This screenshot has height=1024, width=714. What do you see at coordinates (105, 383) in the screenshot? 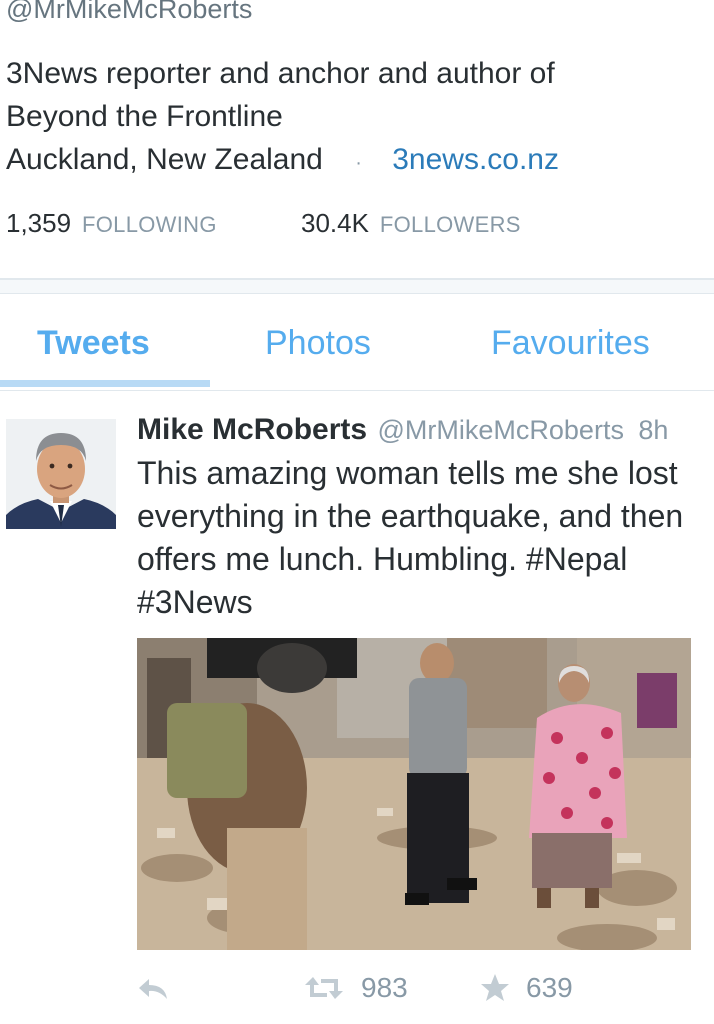
I see `active-tab-indicator` at bounding box center [105, 383].